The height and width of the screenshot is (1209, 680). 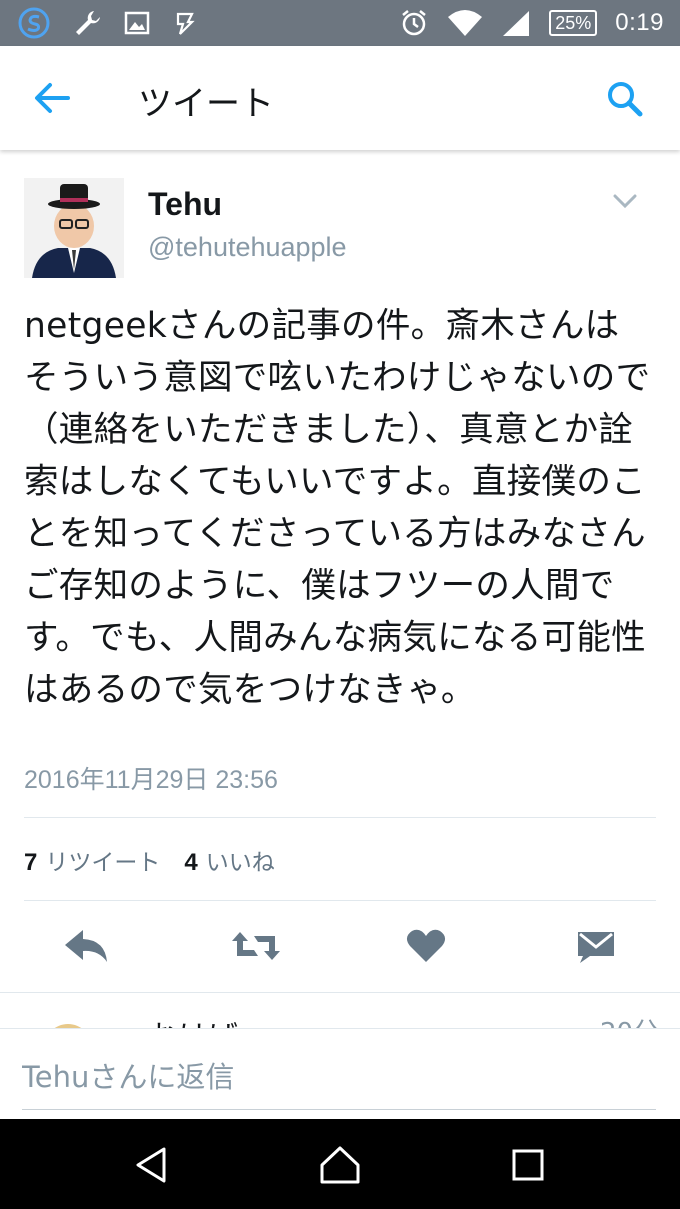 What do you see at coordinates (639, 22) in the screenshot?
I see `clock: 0:19` at bounding box center [639, 22].